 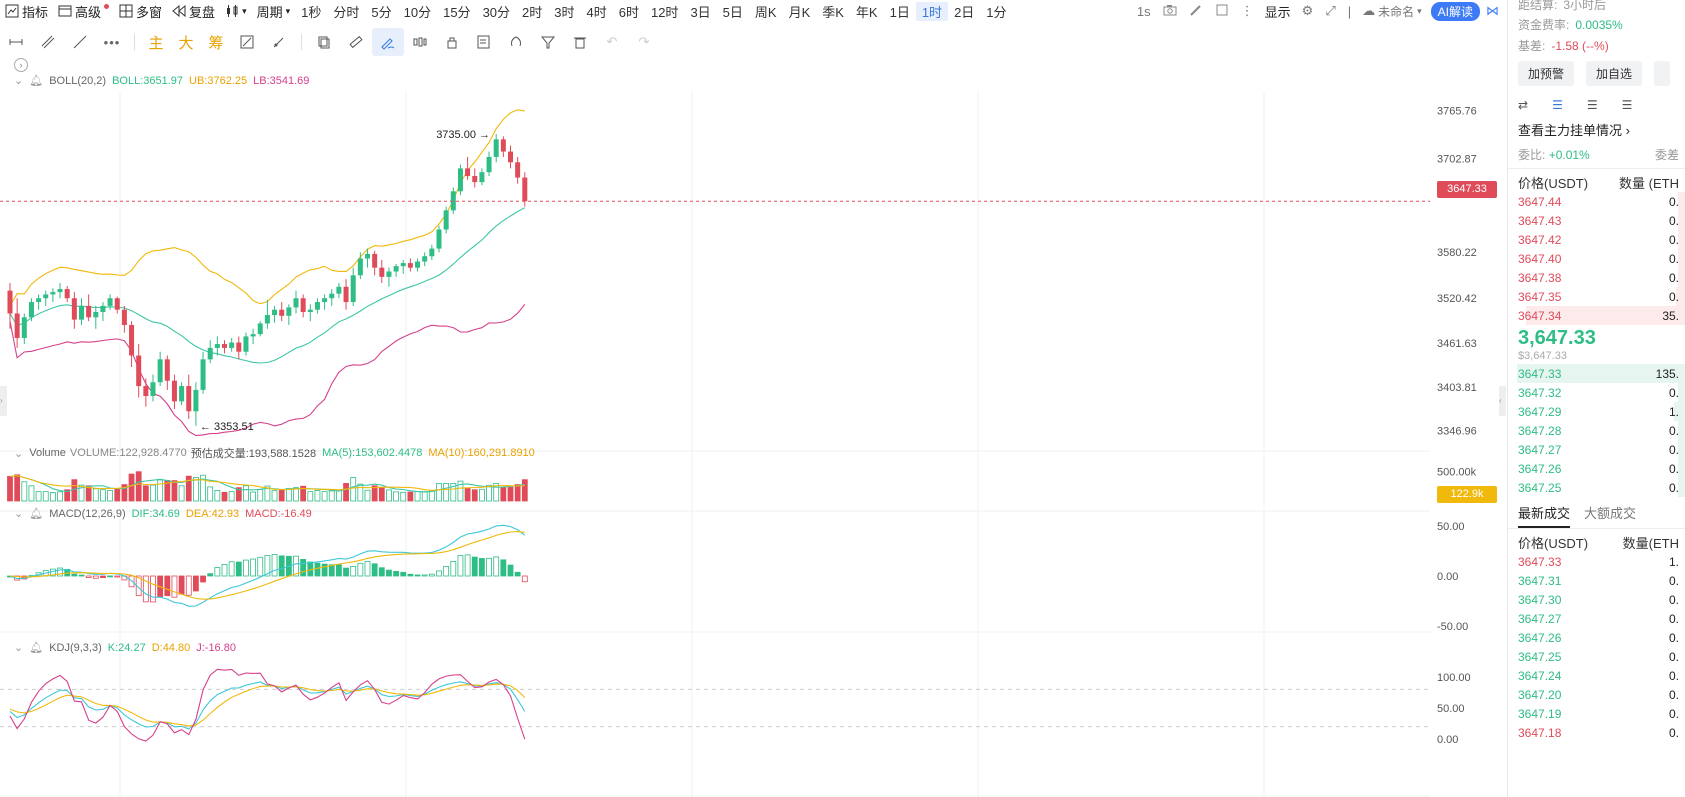 What do you see at coordinates (597, 11) in the screenshot?
I see `period-tab: 4时` at bounding box center [597, 11].